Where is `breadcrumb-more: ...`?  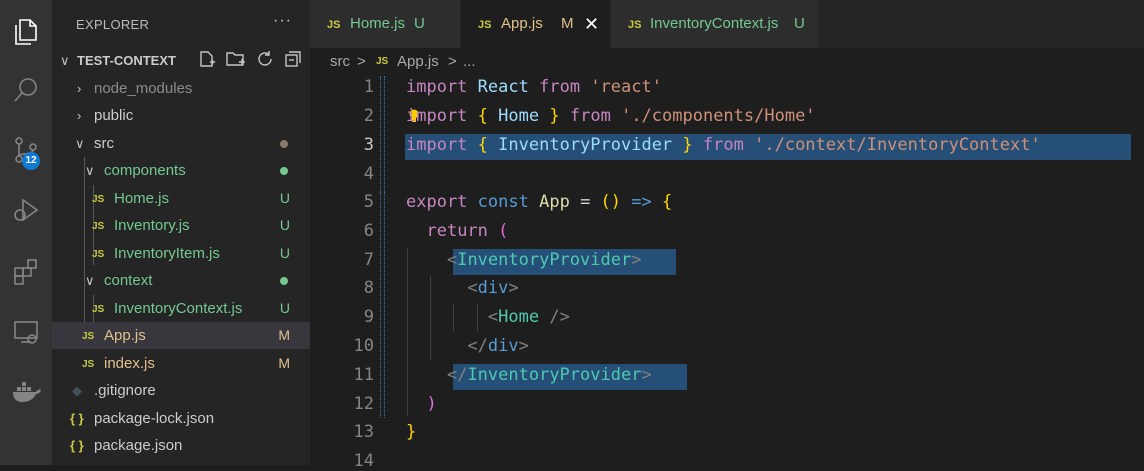
breadcrumb-more: ... is located at coordinates (469, 62).